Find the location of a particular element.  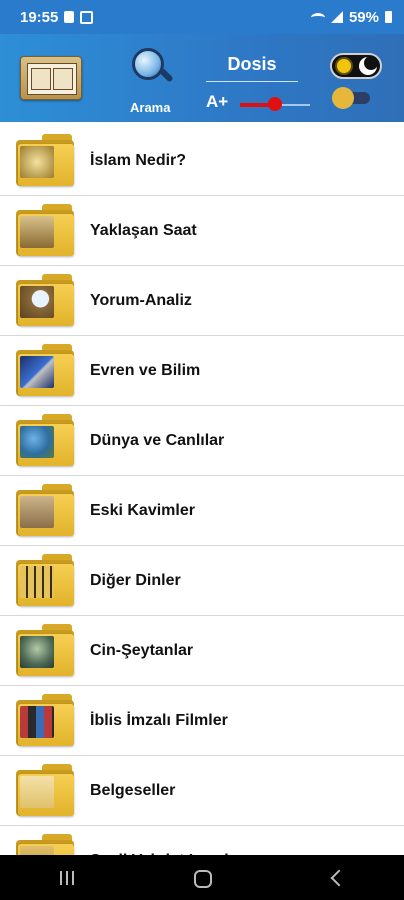

battery-level: 59% is located at coordinates (363, 17).